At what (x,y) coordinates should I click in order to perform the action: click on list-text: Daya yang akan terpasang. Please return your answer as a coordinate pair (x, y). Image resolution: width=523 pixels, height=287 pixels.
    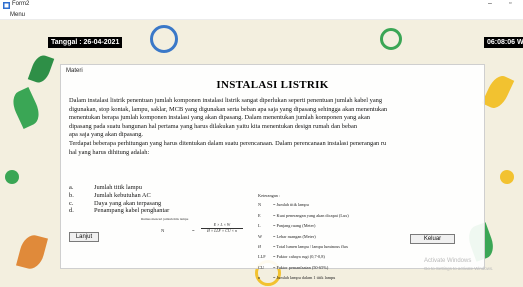
    Looking at the image, I should click on (128, 203).